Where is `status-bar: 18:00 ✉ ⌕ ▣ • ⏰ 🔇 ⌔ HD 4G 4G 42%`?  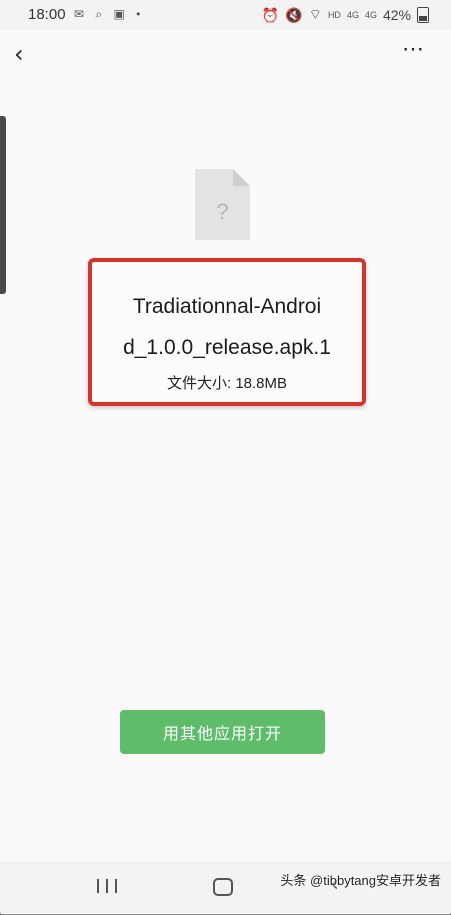
status-bar: 18:00 ✉ ⌕ ▣ • ⏰ 🔇 ⌔ HD 4G 4G 42% is located at coordinates (225, 15).